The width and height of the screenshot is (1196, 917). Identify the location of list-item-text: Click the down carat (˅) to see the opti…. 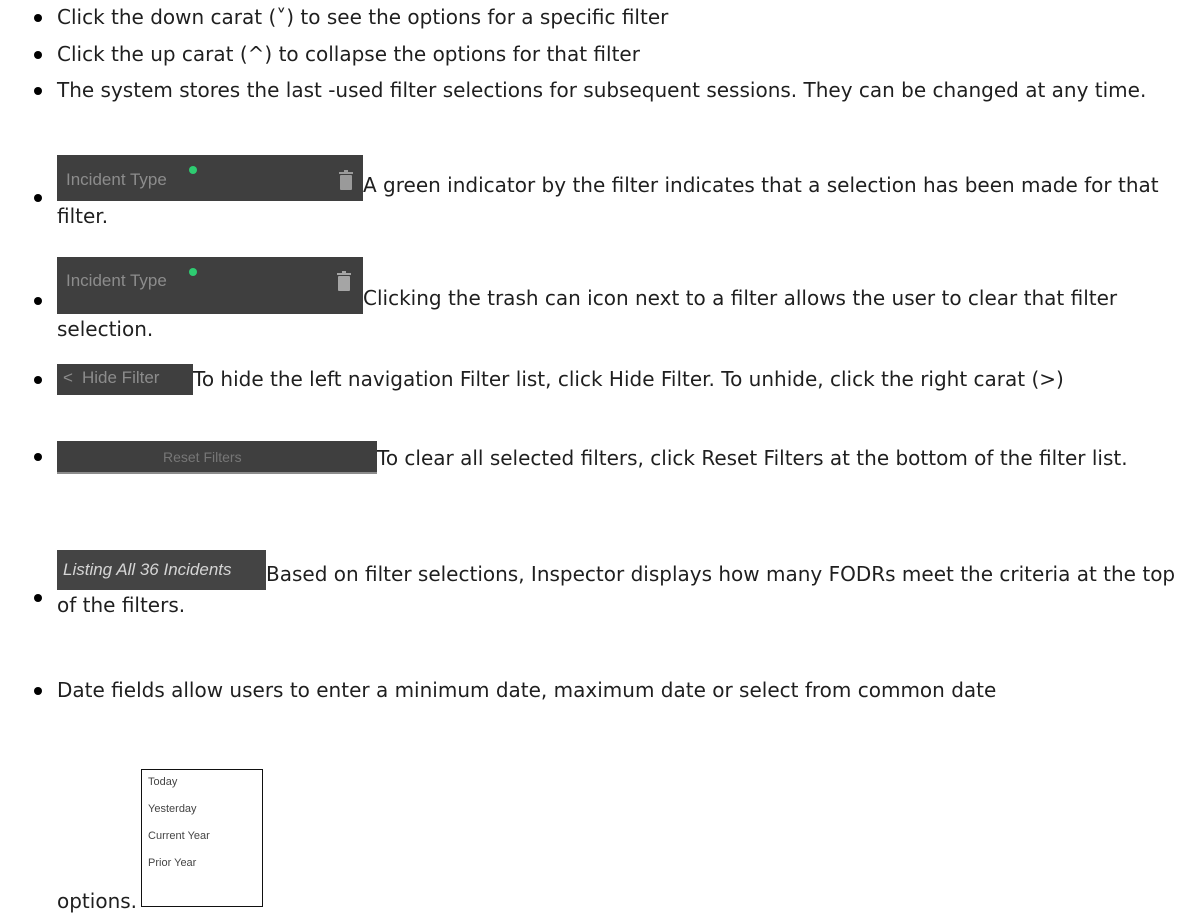
(363, 17).